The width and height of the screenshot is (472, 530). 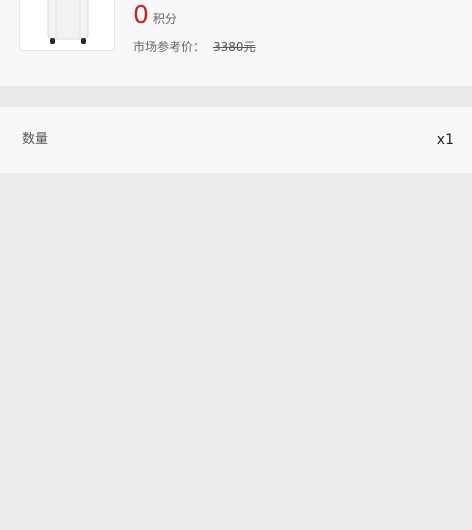 What do you see at coordinates (164, 19) in the screenshot?
I see `points-unit: 积分` at bounding box center [164, 19].